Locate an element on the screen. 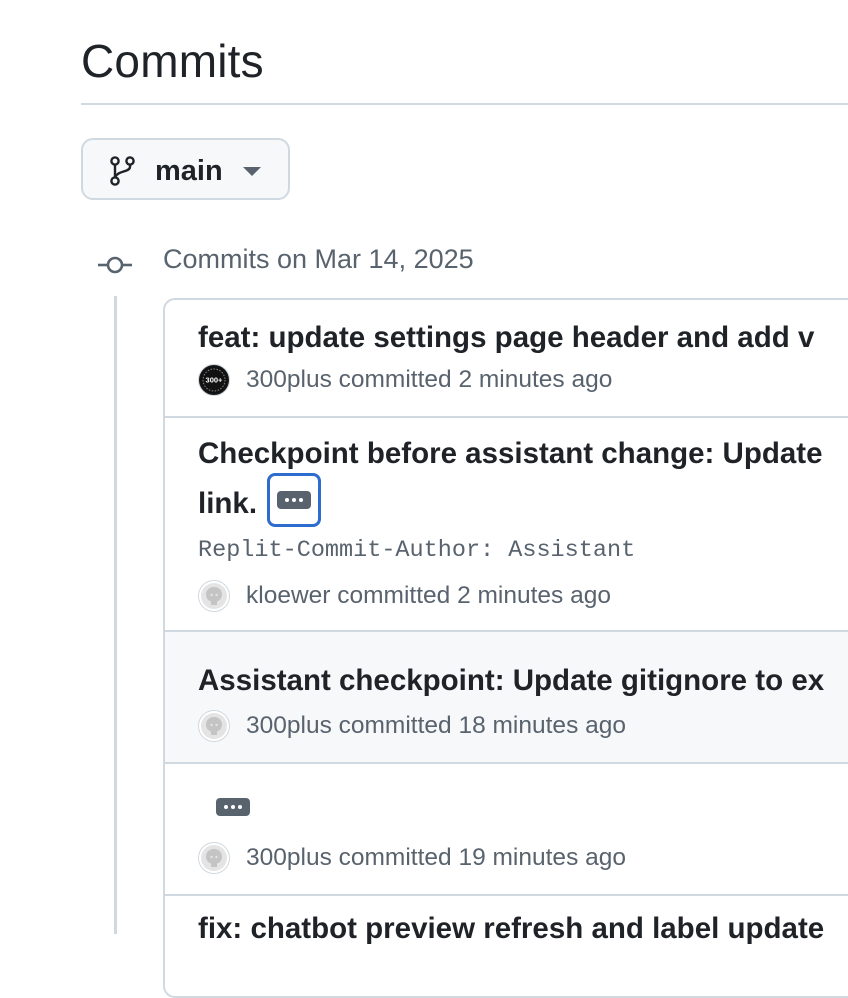 The width and height of the screenshot is (848, 998). git-commit-icon is located at coordinates (115, 265).